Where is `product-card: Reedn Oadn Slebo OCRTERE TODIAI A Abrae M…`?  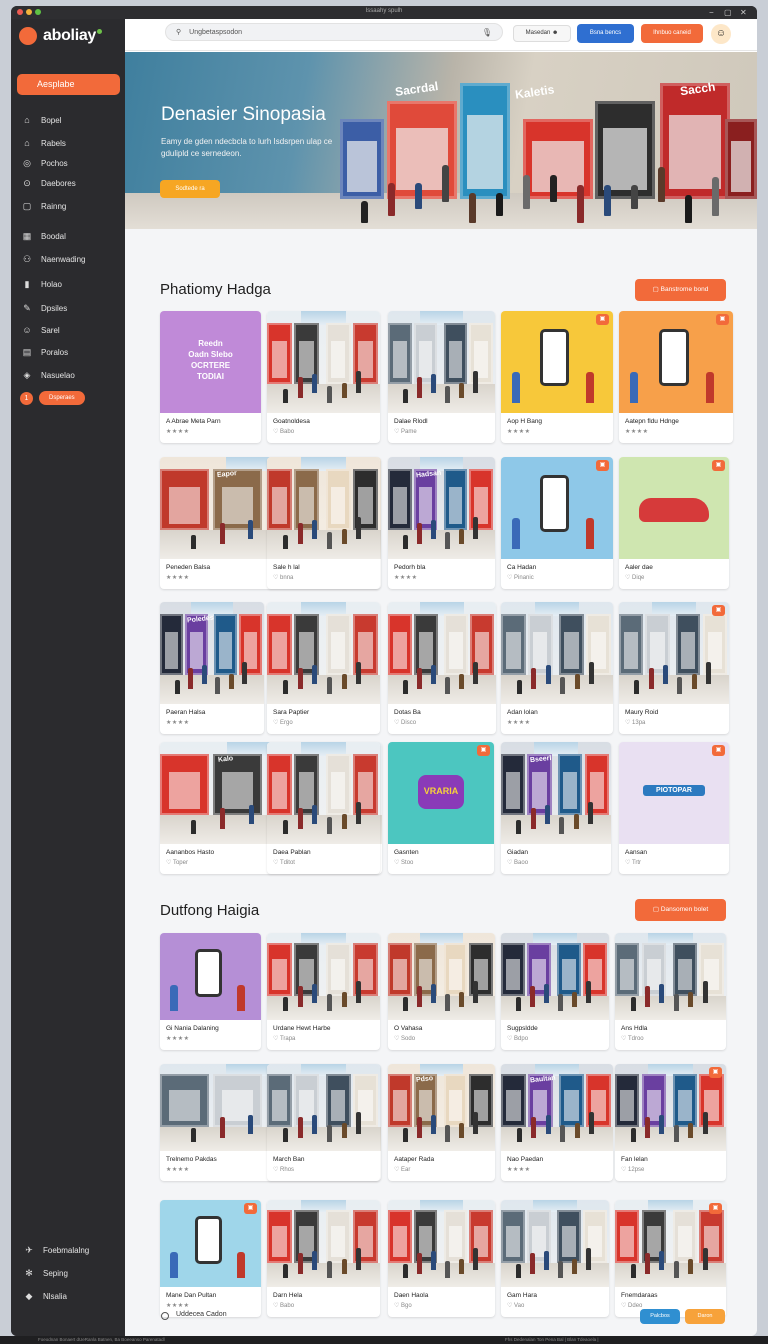
product-card: Reedn Oadn Slebo OCRTERE TODIAI A Abrae M… is located at coordinates (210, 377).